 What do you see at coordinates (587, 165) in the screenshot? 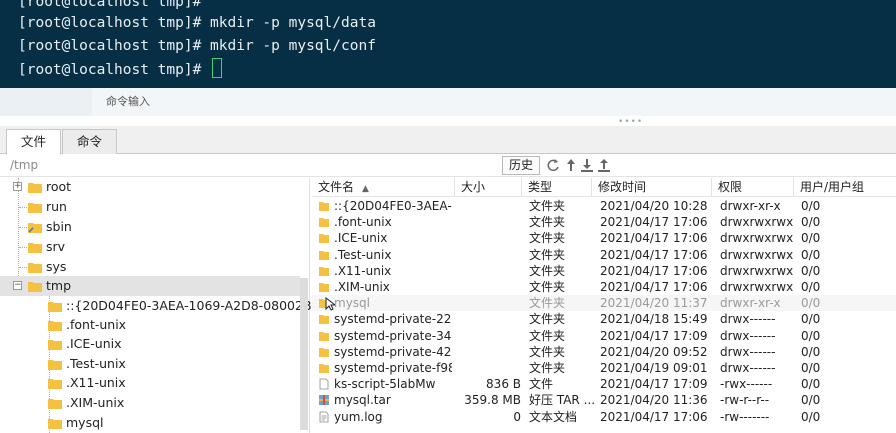
I see `download-icon` at bounding box center [587, 165].